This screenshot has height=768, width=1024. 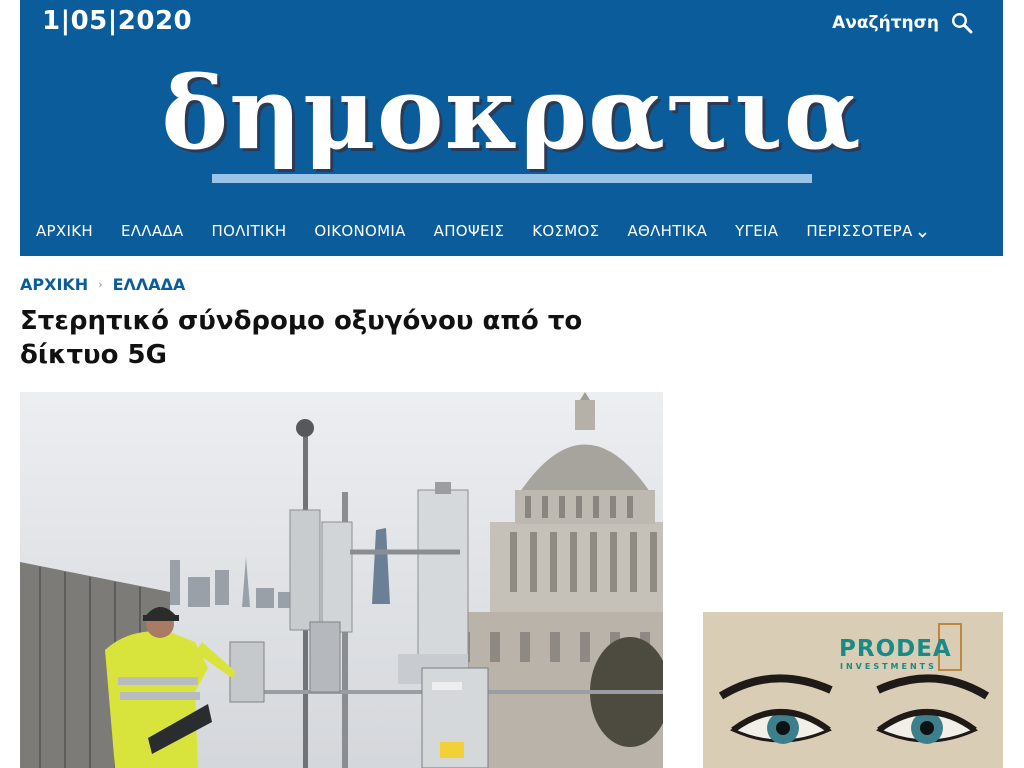 I want to click on nav-item-label: ΑΘΛΗΤΙΚΑ, so click(x=667, y=231).